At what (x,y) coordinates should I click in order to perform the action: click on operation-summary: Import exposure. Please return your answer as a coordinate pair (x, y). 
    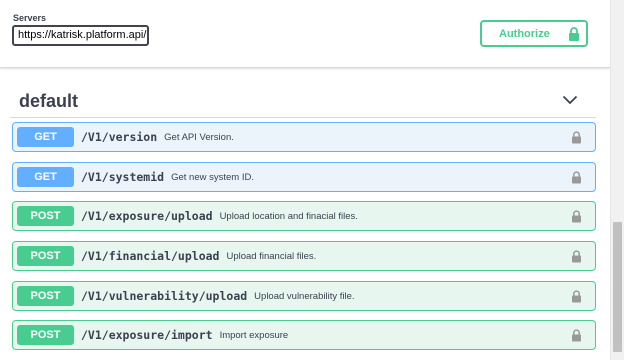
    Looking at the image, I should click on (254, 335).